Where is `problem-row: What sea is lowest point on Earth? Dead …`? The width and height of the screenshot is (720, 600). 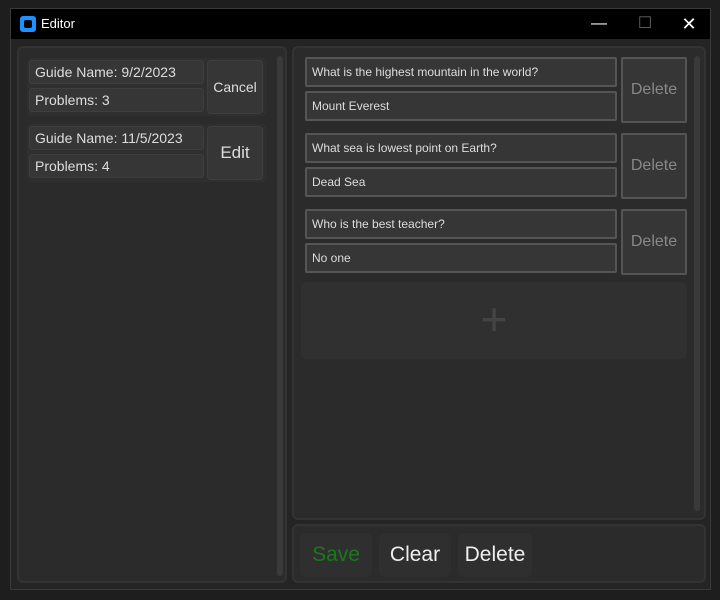 problem-row: What sea is lowest point on Earth? Dead … is located at coordinates (495, 167).